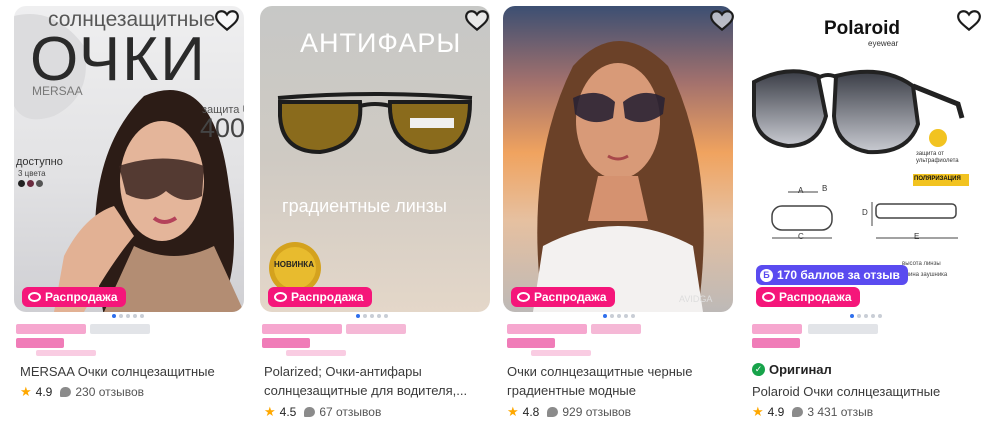  I want to click on product-title-line: градиентные модные, so click(571, 390).